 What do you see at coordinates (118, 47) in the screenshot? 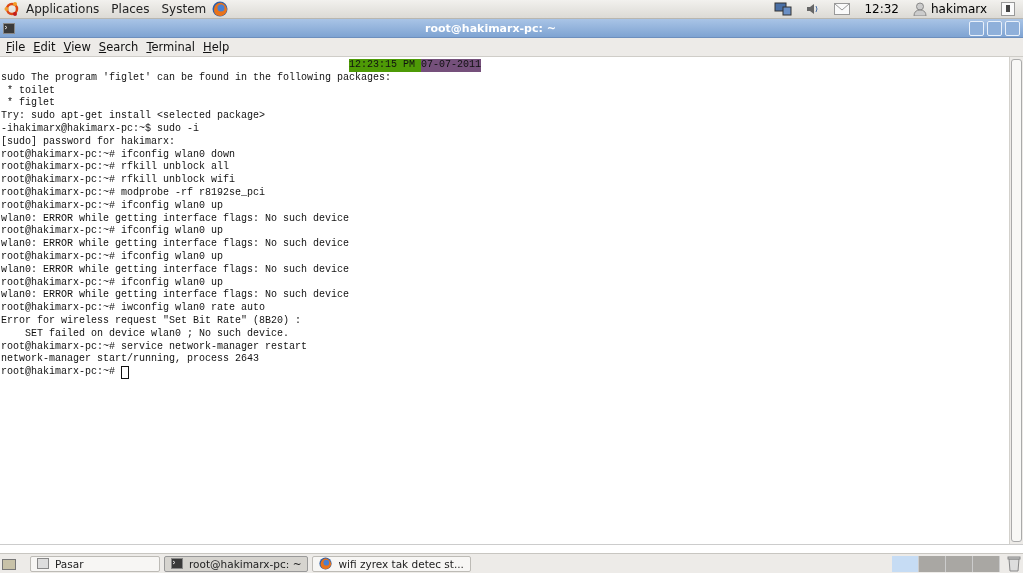
I see `menu-item: Search` at bounding box center [118, 47].